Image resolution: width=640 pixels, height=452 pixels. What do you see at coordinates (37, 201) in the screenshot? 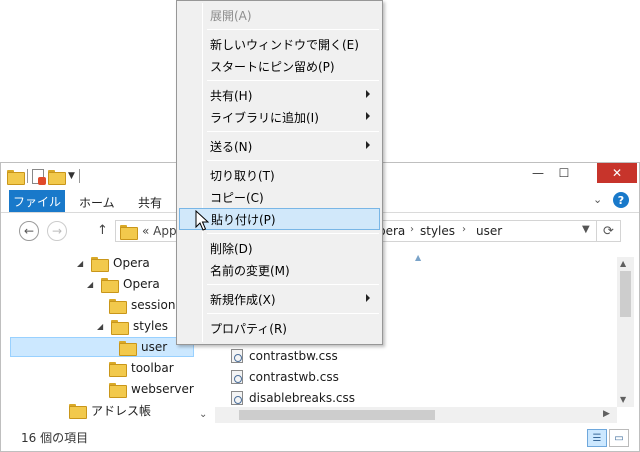
I see `tab-file: ファイル` at bounding box center [37, 201].